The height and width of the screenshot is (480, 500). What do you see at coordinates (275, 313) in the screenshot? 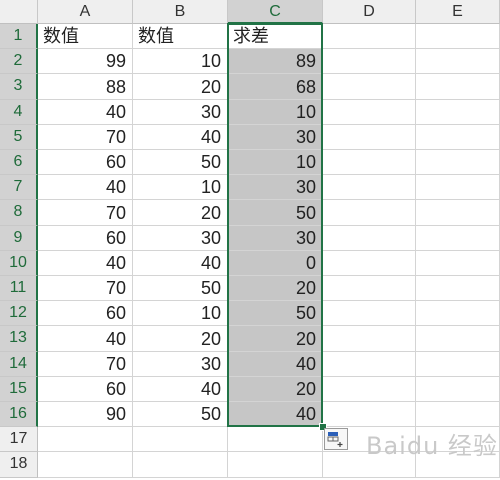
I see `cell-c12: 50` at bounding box center [275, 313].